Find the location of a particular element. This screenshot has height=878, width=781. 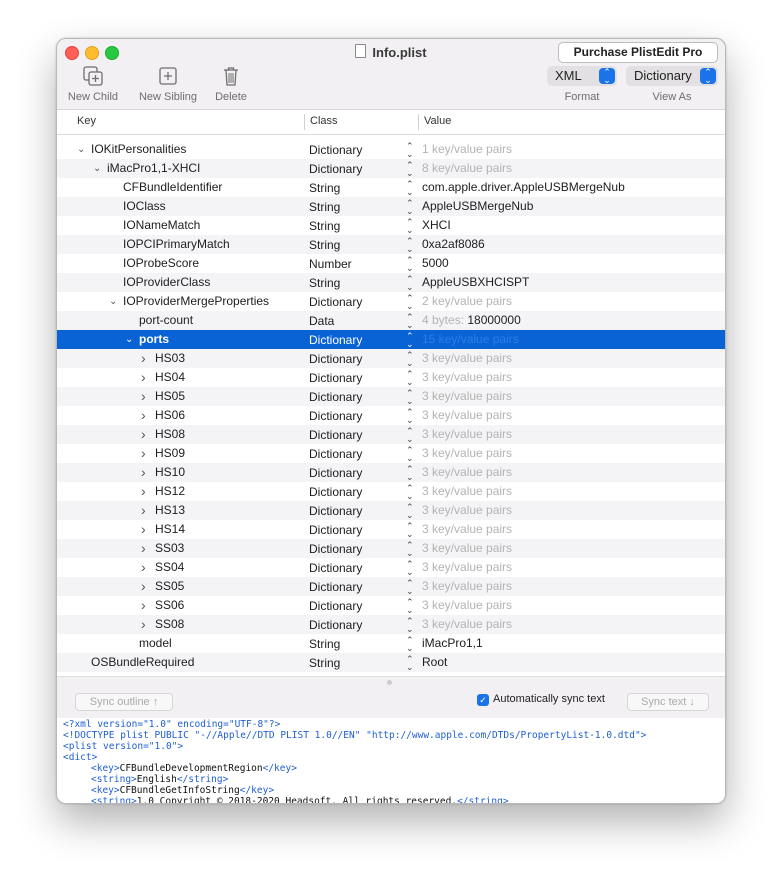

row-value: Root is located at coordinates (434, 662).